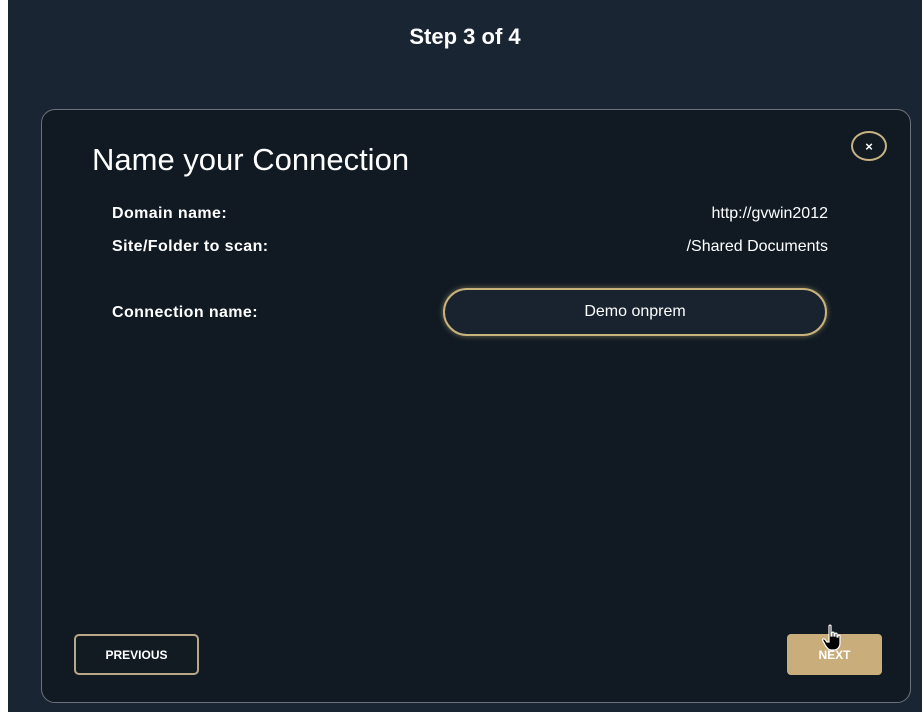 This screenshot has width=922, height=712. I want to click on domain-name-label: Domain name:, so click(170, 213).